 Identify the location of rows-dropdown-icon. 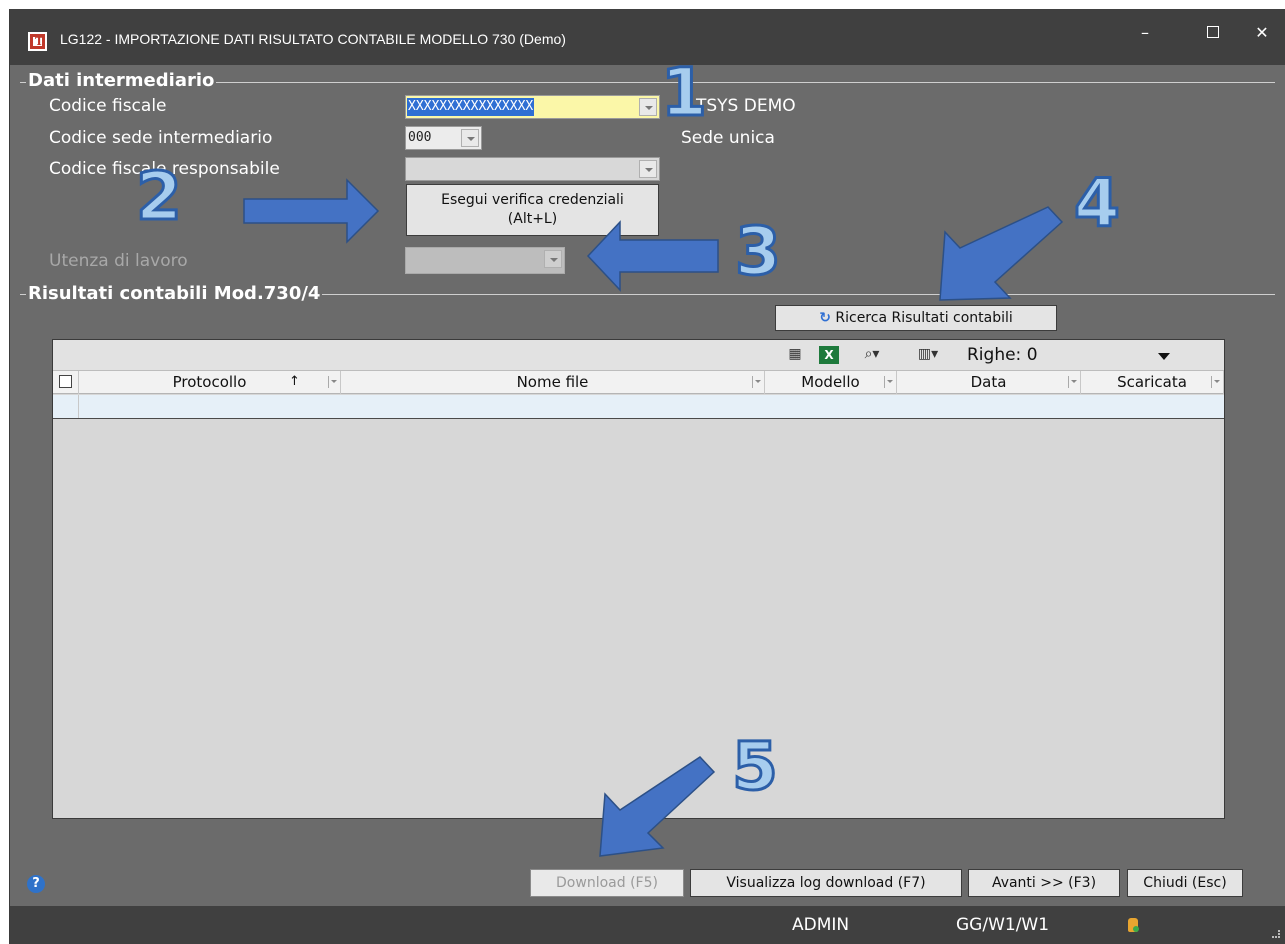
(1164, 356).